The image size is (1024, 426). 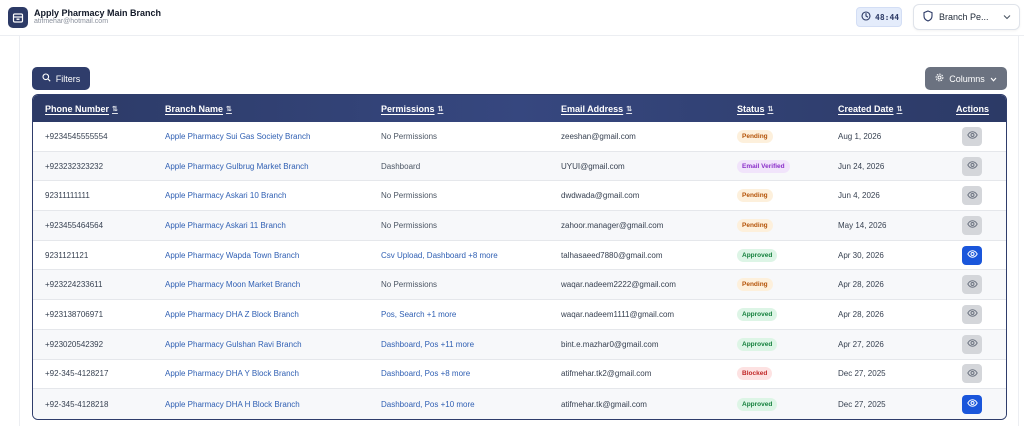 I want to click on shield-icon, so click(x=928, y=17).